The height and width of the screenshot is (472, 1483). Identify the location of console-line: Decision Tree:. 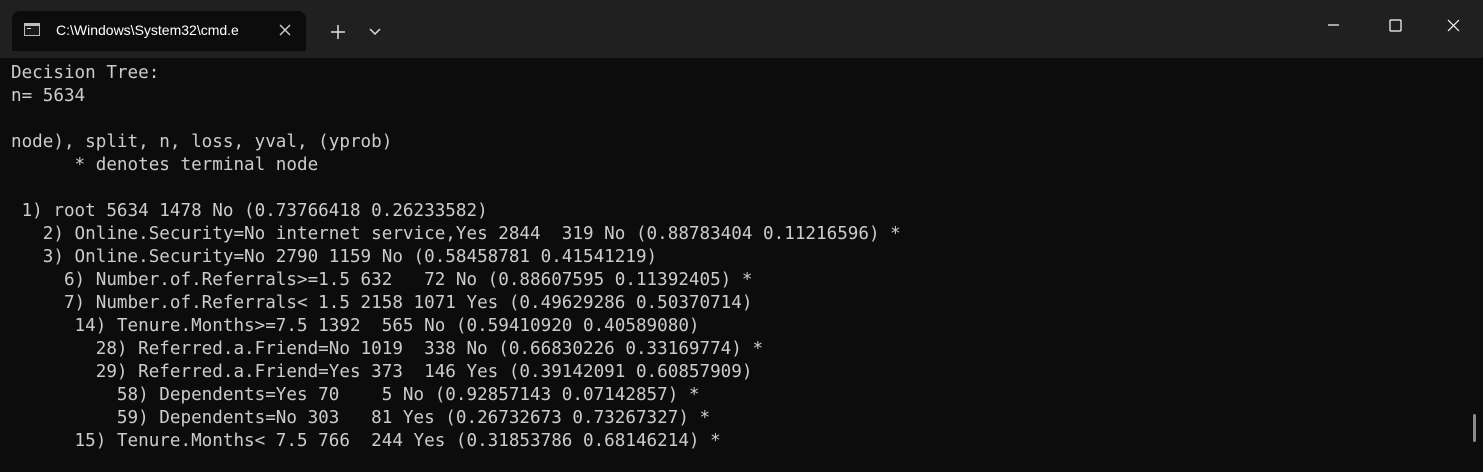
(85, 73).